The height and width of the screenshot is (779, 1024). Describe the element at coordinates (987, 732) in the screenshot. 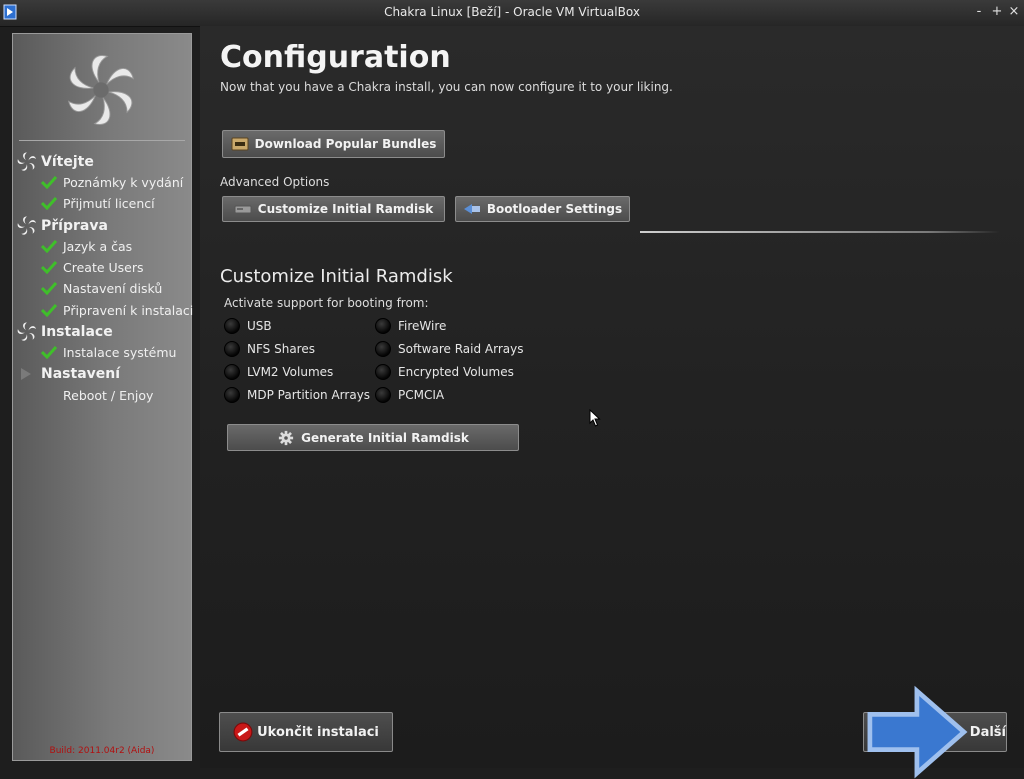

I see `next-label: Další` at that location.